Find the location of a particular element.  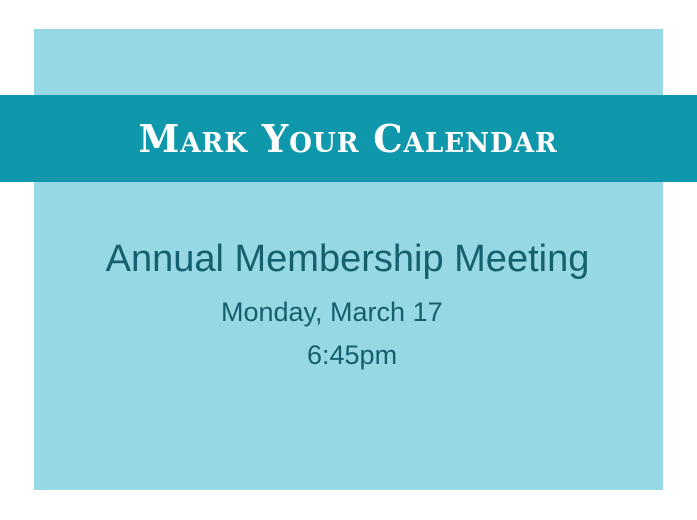

event-time: 6:45pm is located at coordinates (352, 355).